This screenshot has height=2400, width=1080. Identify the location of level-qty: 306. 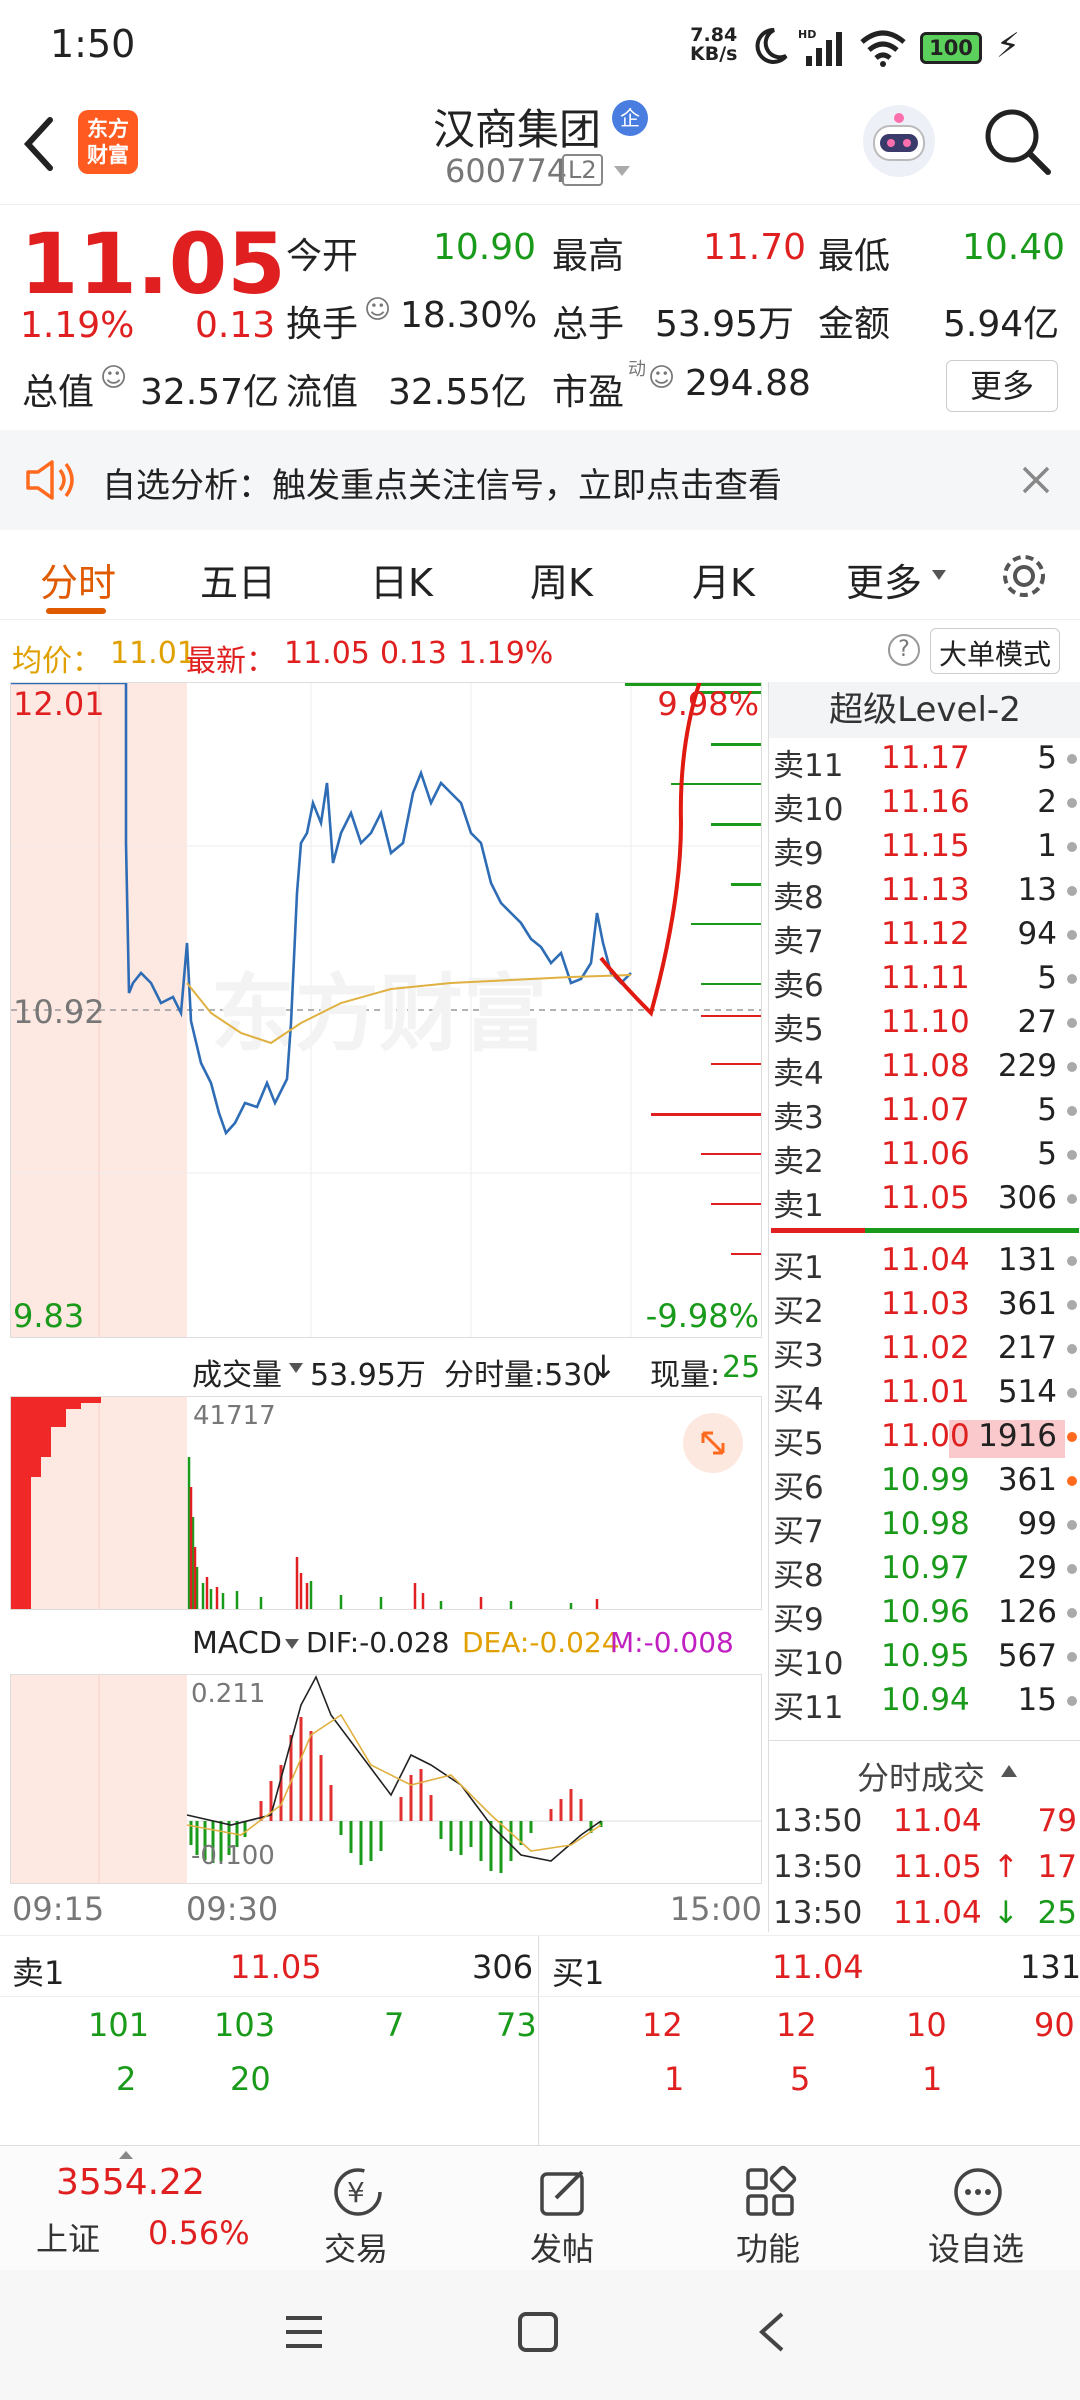
(1027, 1198).